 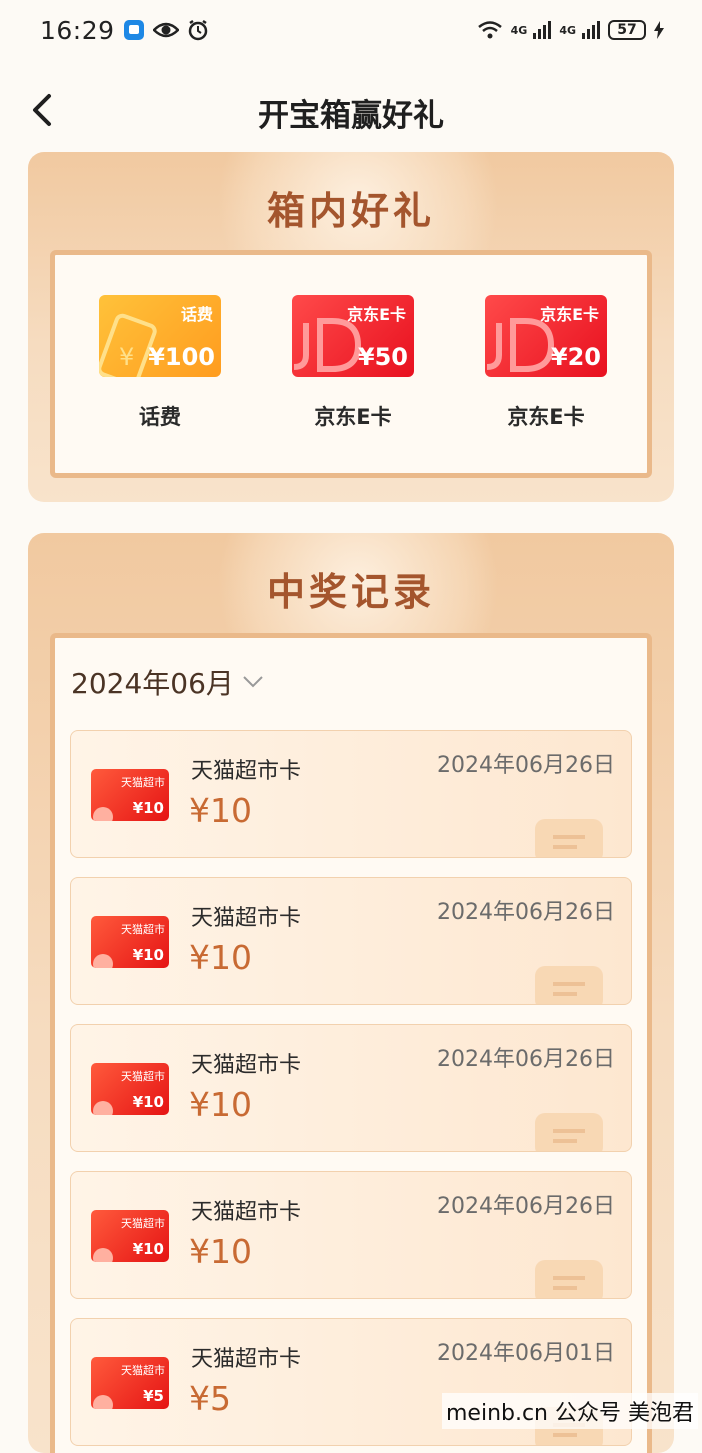 I want to click on header: 开宝箱赢好礼, so click(x=351, y=111).